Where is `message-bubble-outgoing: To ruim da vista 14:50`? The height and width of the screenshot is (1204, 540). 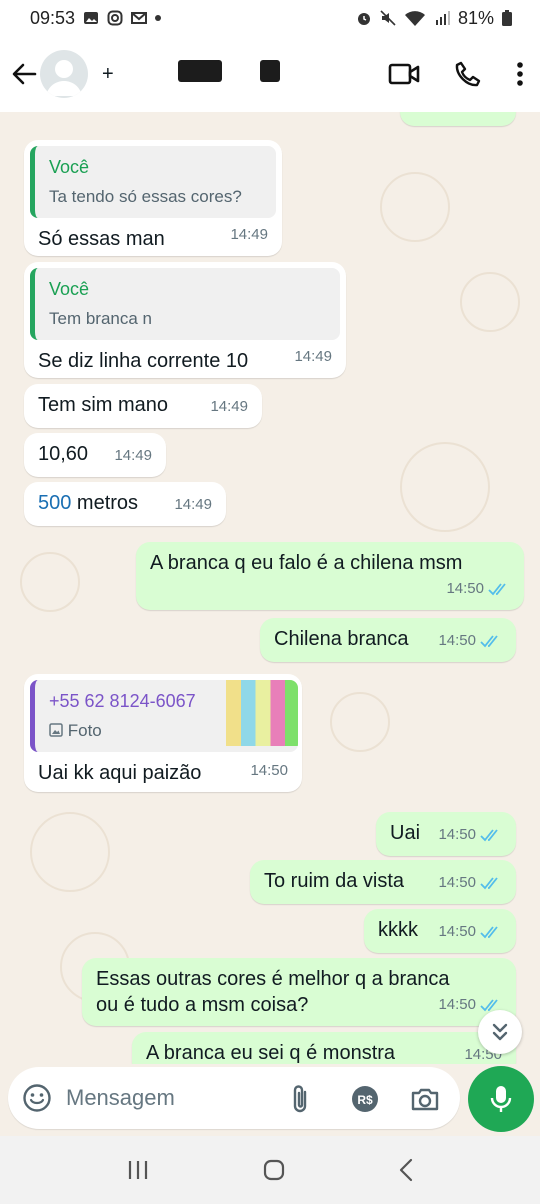 message-bubble-outgoing: To ruim da vista 14:50 is located at coordinates (383, 882).